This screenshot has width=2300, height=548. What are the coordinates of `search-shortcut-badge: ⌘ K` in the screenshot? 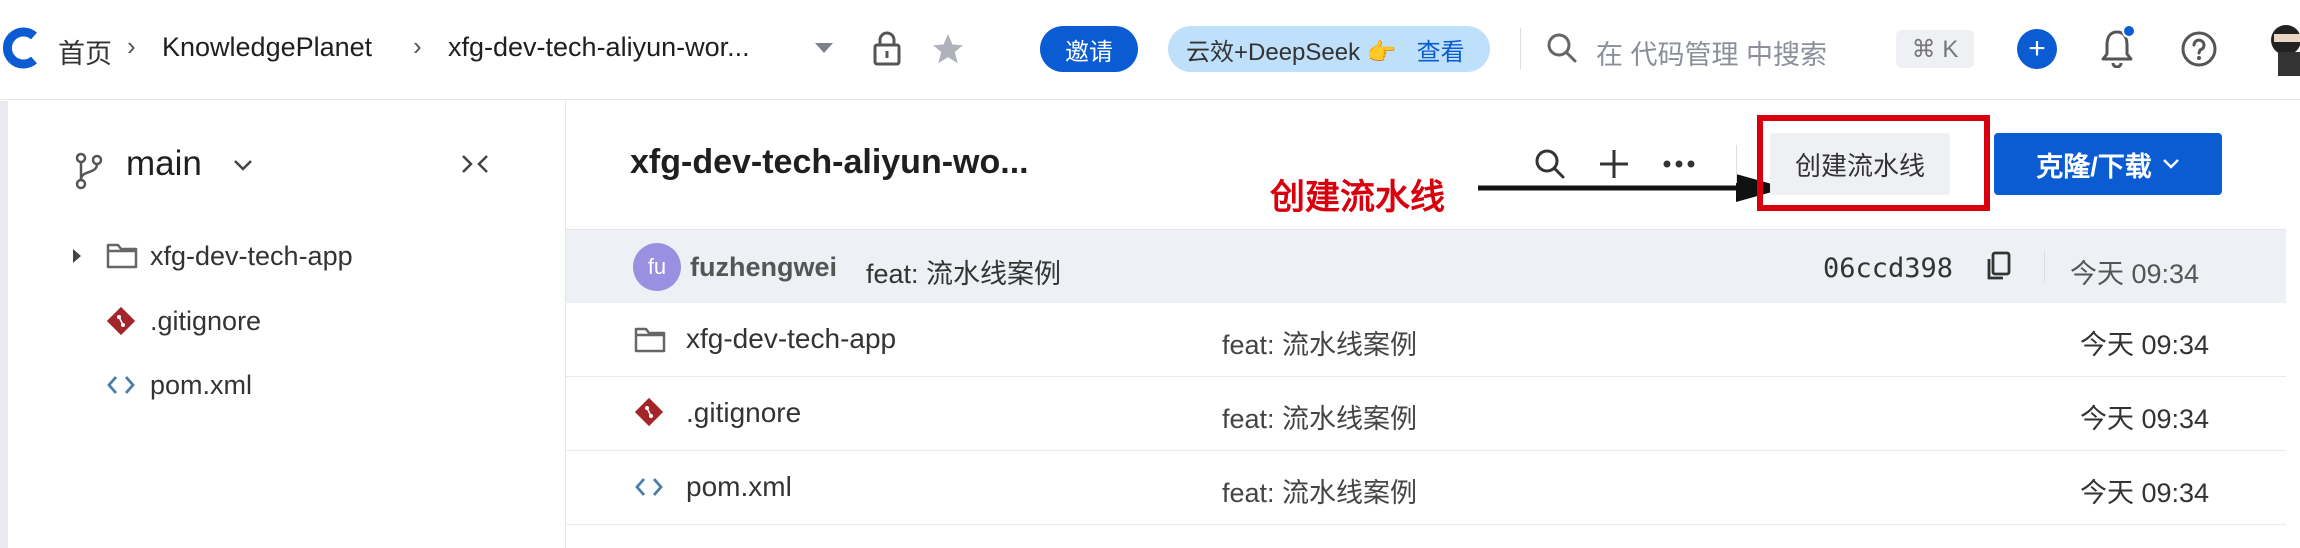 It's located at (1935, 49).